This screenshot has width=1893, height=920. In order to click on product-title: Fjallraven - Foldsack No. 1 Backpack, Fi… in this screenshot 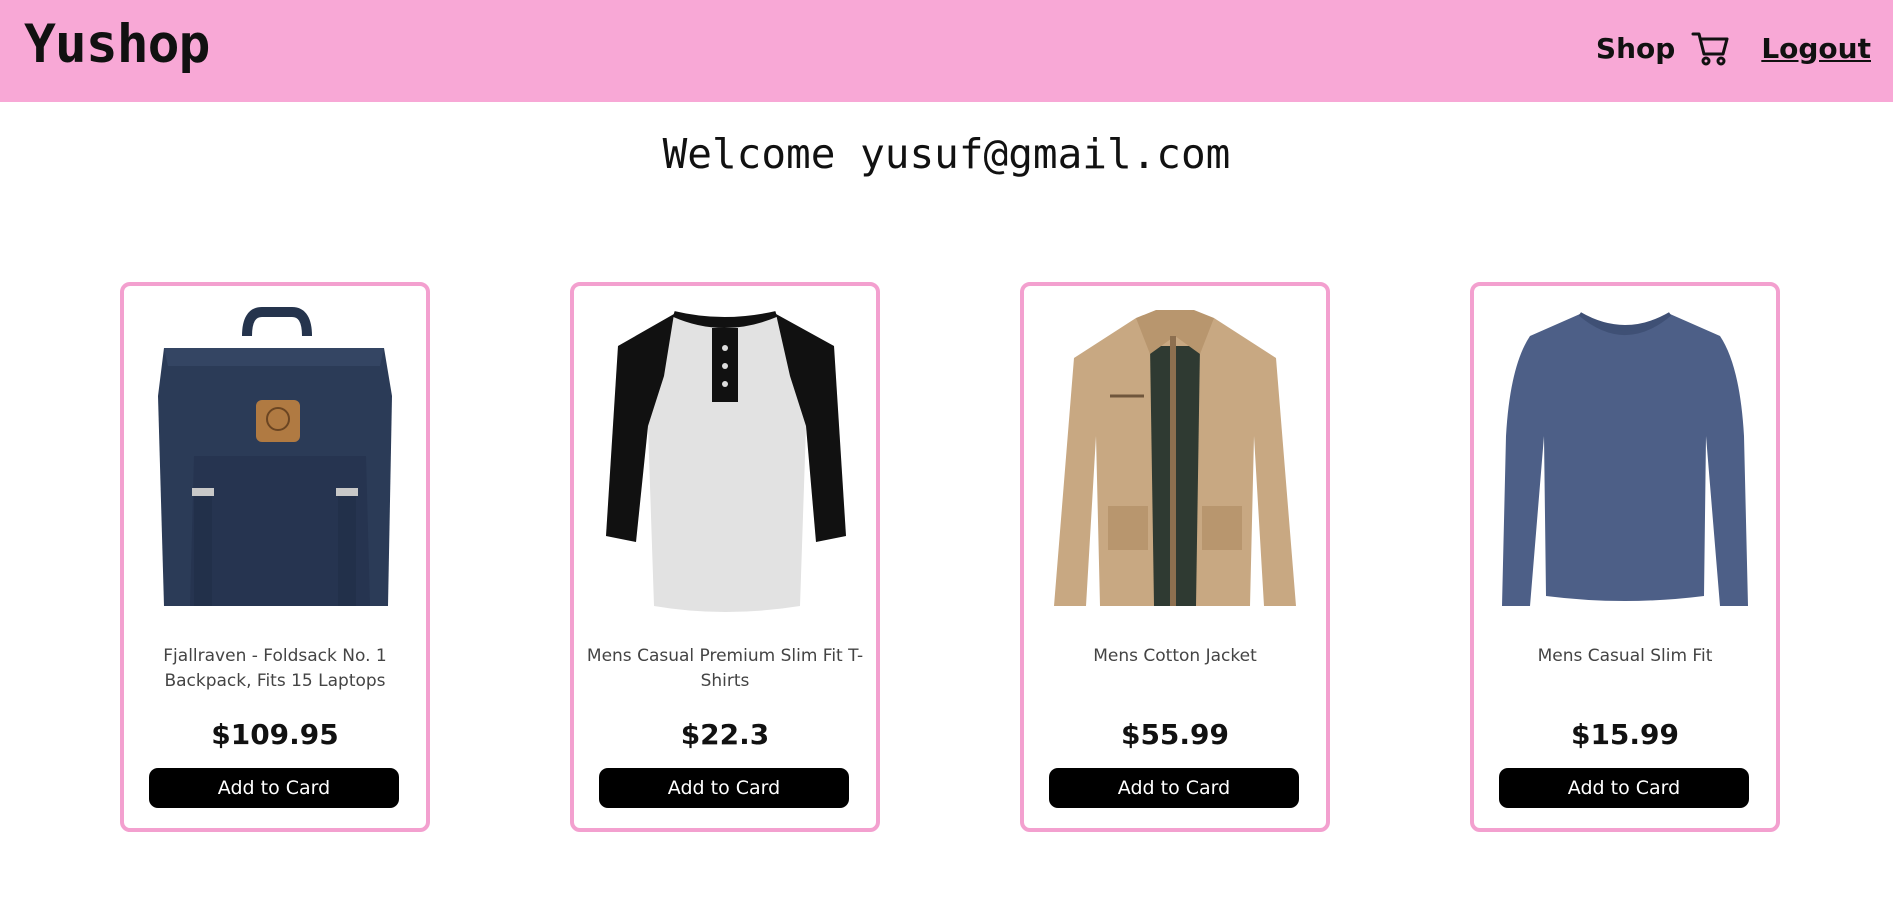, I will do `click(275, 668)`.